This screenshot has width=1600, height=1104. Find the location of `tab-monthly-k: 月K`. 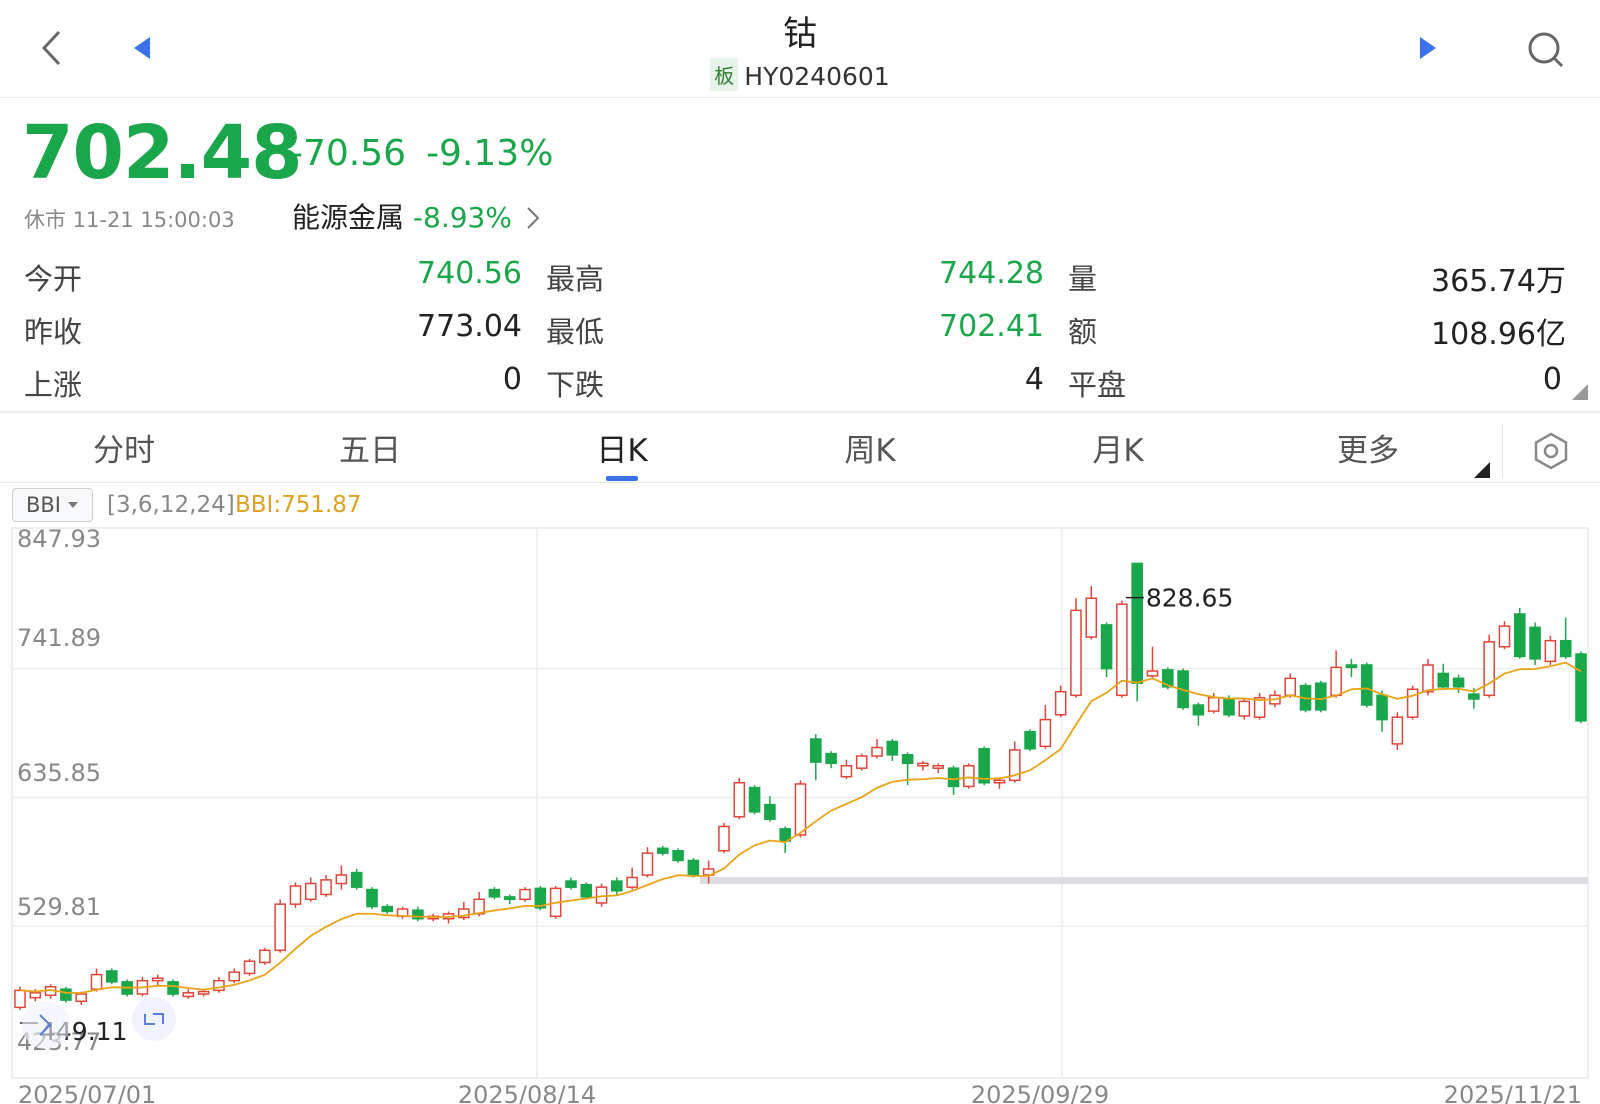

tab-monthly-k: 月K is located at coordinates (1118, 447).